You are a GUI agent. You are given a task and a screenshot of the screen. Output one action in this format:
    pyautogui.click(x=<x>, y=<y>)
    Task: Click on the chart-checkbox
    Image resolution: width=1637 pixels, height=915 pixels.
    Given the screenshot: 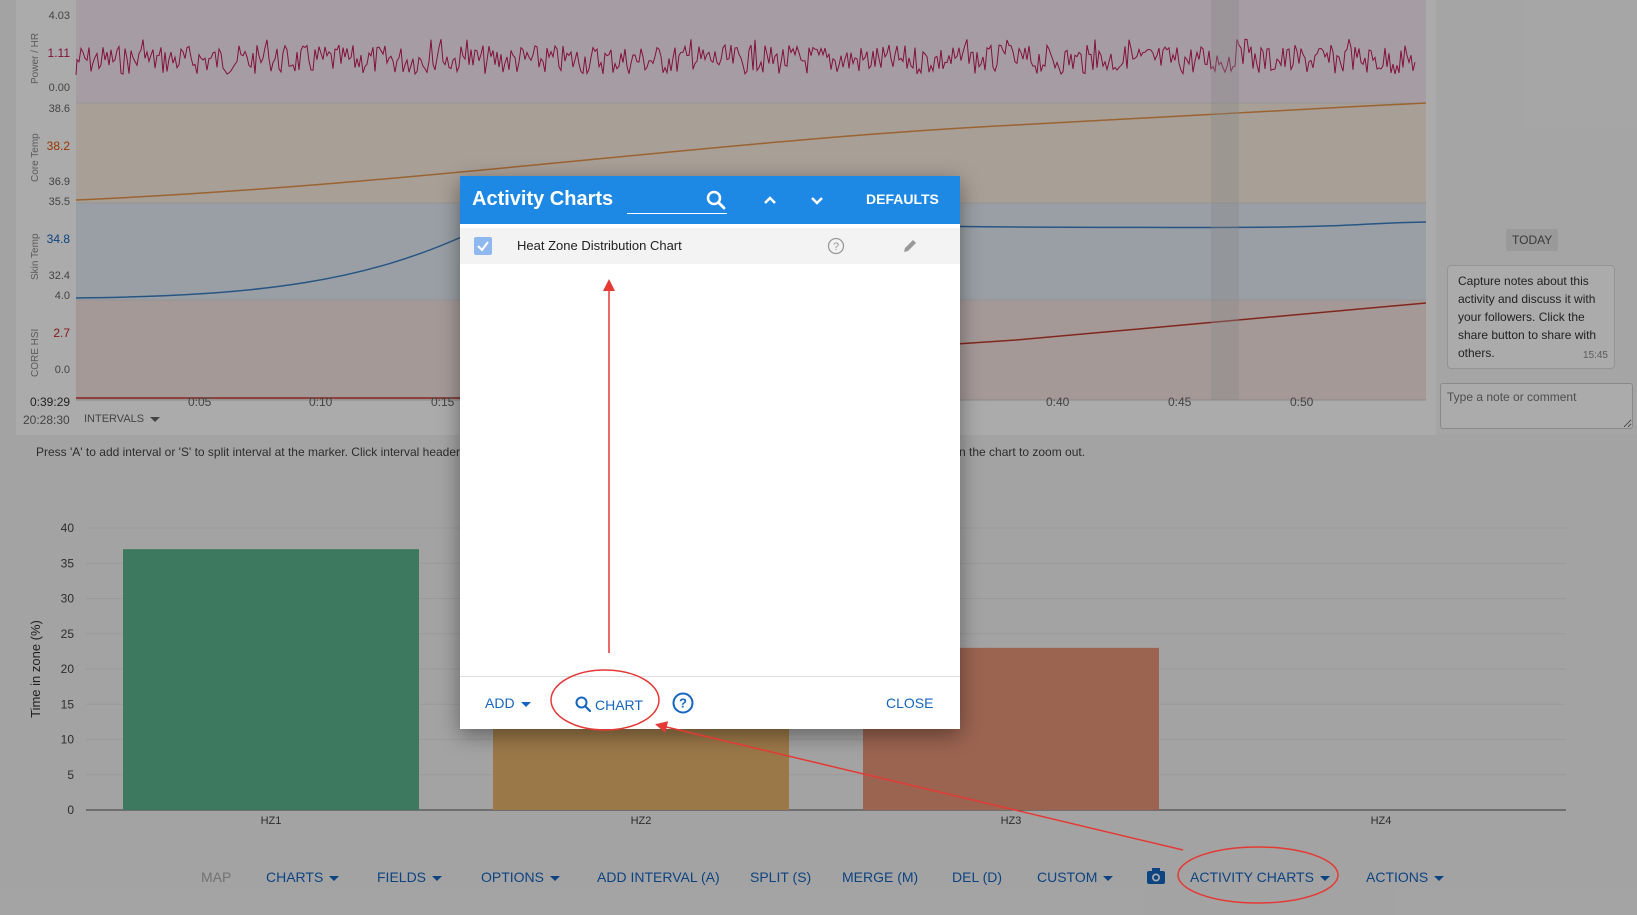 What is the action you would take?
    pyautogui.click(x=483, y=246)
    